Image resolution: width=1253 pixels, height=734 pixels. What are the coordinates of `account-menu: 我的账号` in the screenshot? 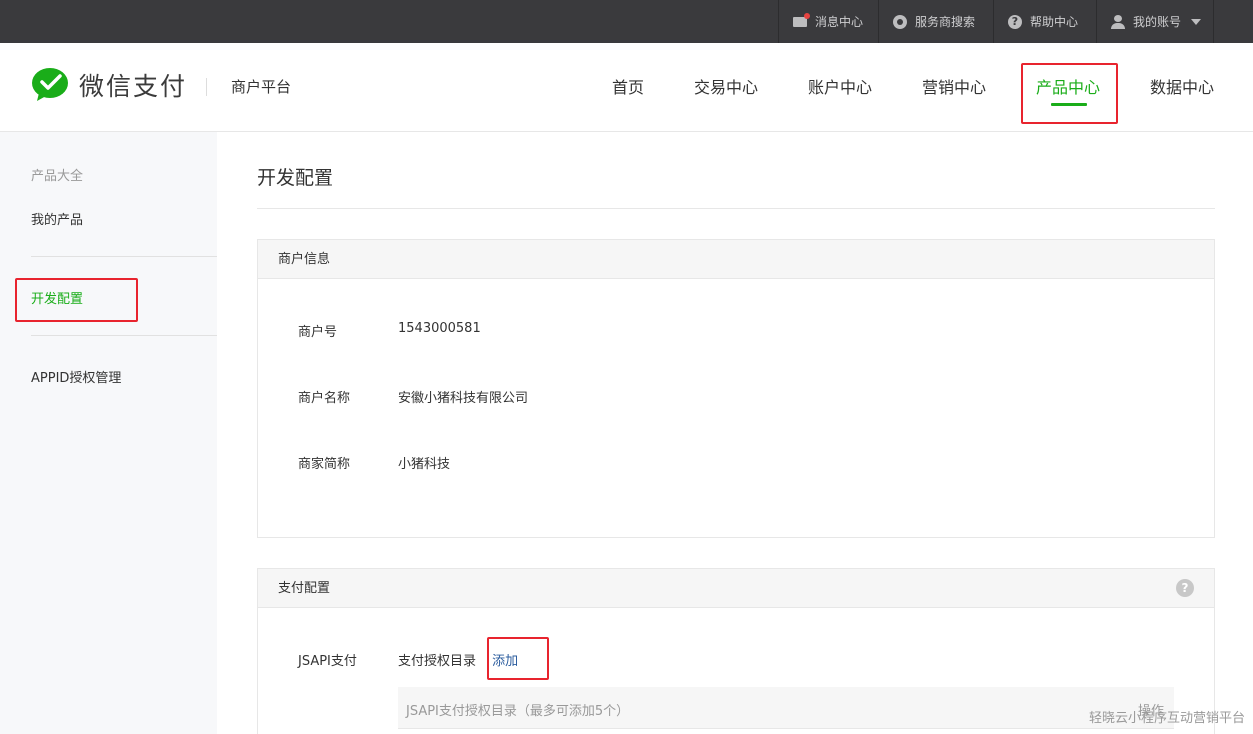 It's located at (1155, 21).